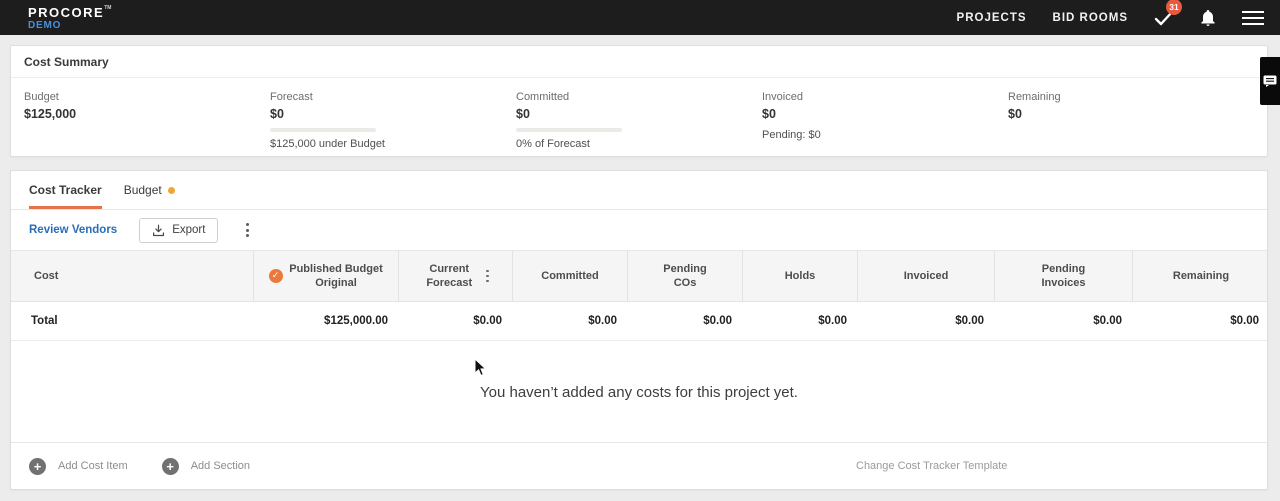  Describe the element at coordinates (931, 466) in the screenshot. I see `change-template-link: Change Cost Tracker Template` at that location.